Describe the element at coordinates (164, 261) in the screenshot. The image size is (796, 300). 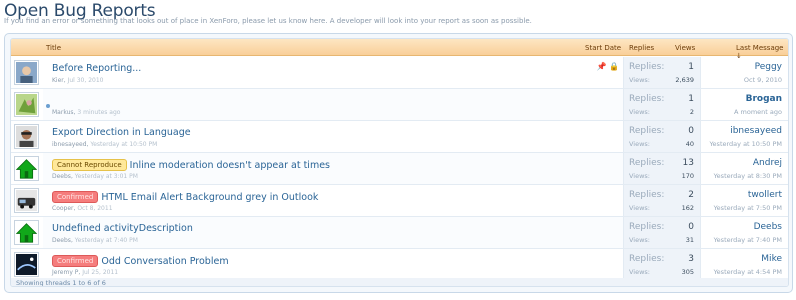
I see `thread-title-text: Odd Conversation Problem` at that location.